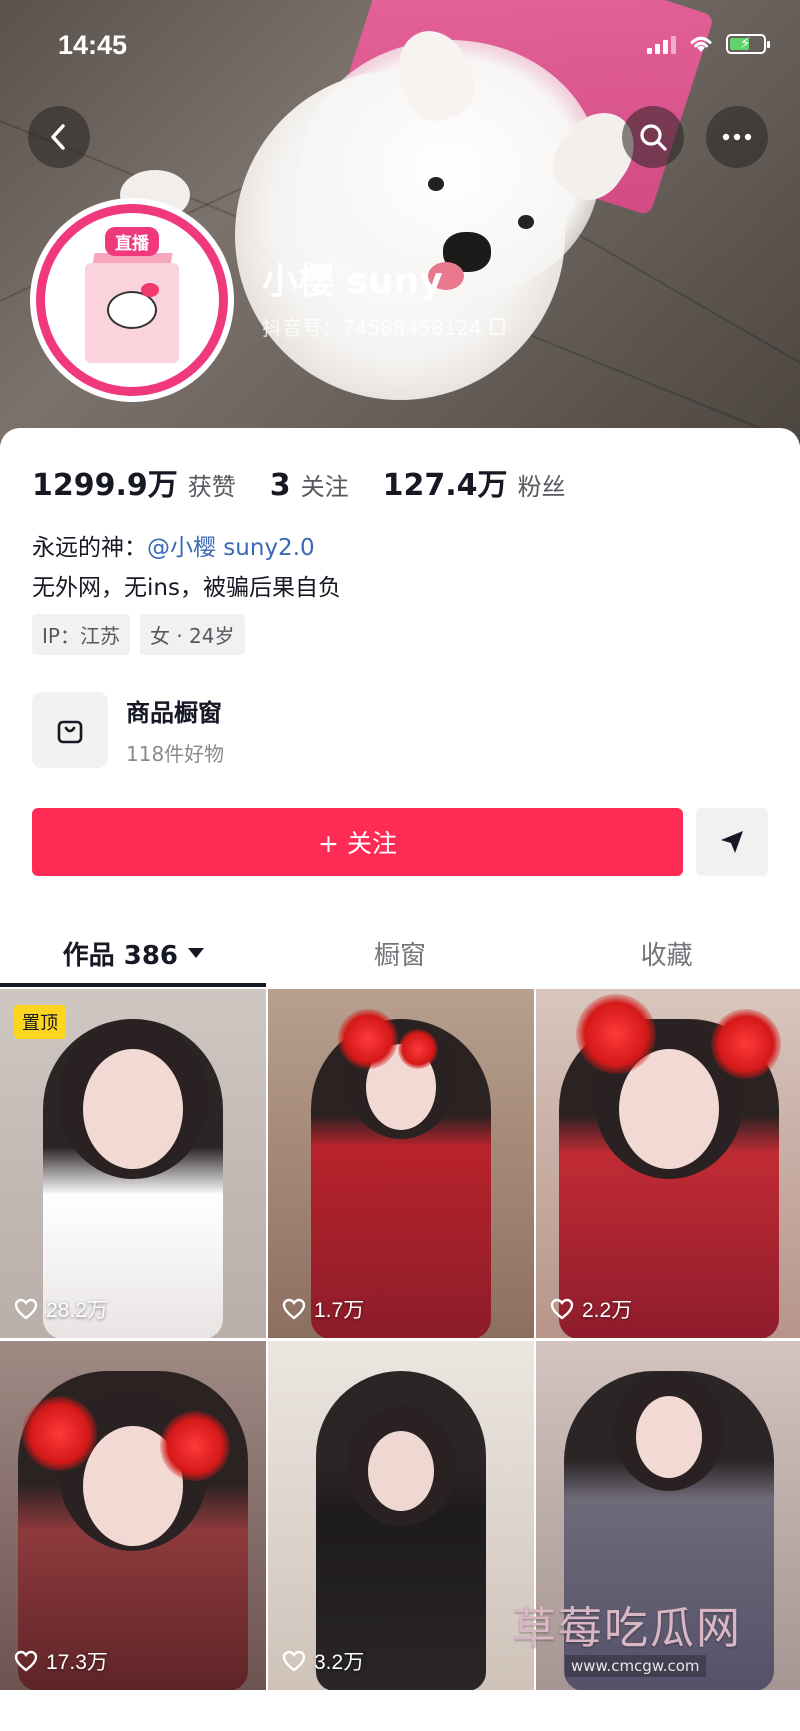 The width and height of the screenshot is (800, 1731). Describe the element at coordinates (401, 1515) in the screenshot. I see `video-tile: 3.2万` at that location.